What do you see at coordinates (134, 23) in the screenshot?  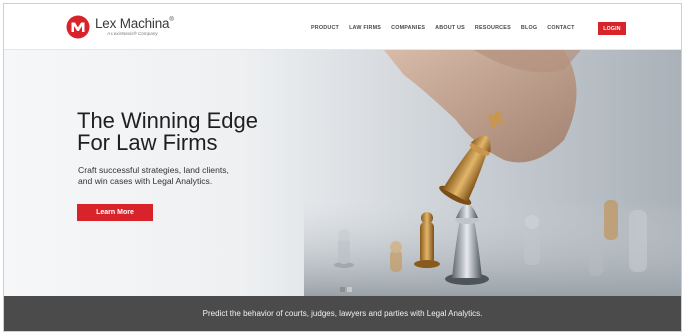 I see `brand-name: Lex Machina®` at bounding box center [134, 23].